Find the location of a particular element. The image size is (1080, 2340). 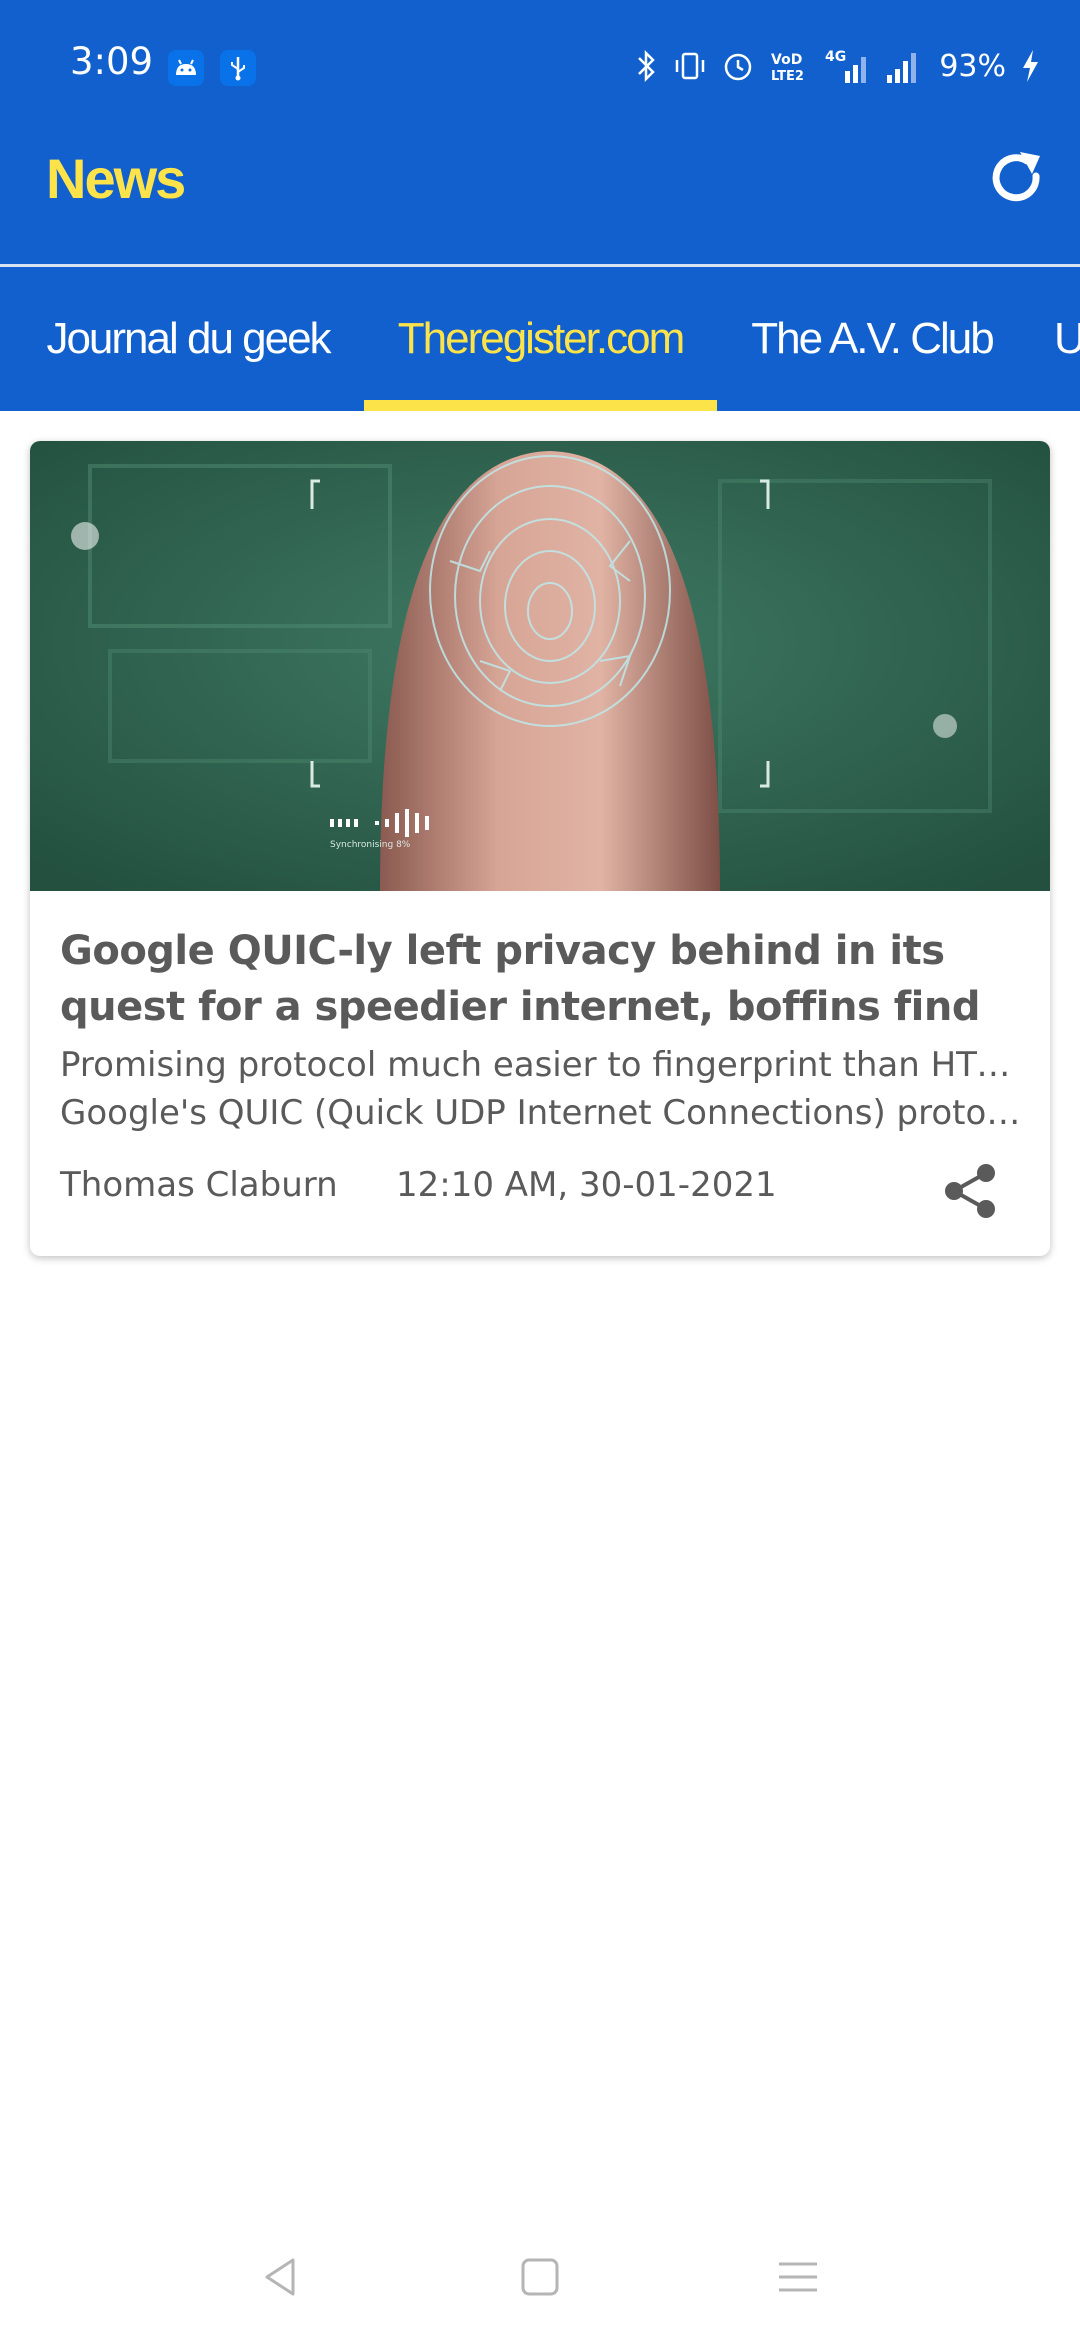

tab-av-club: The A.V. Club is located at coordinates (872, 339).